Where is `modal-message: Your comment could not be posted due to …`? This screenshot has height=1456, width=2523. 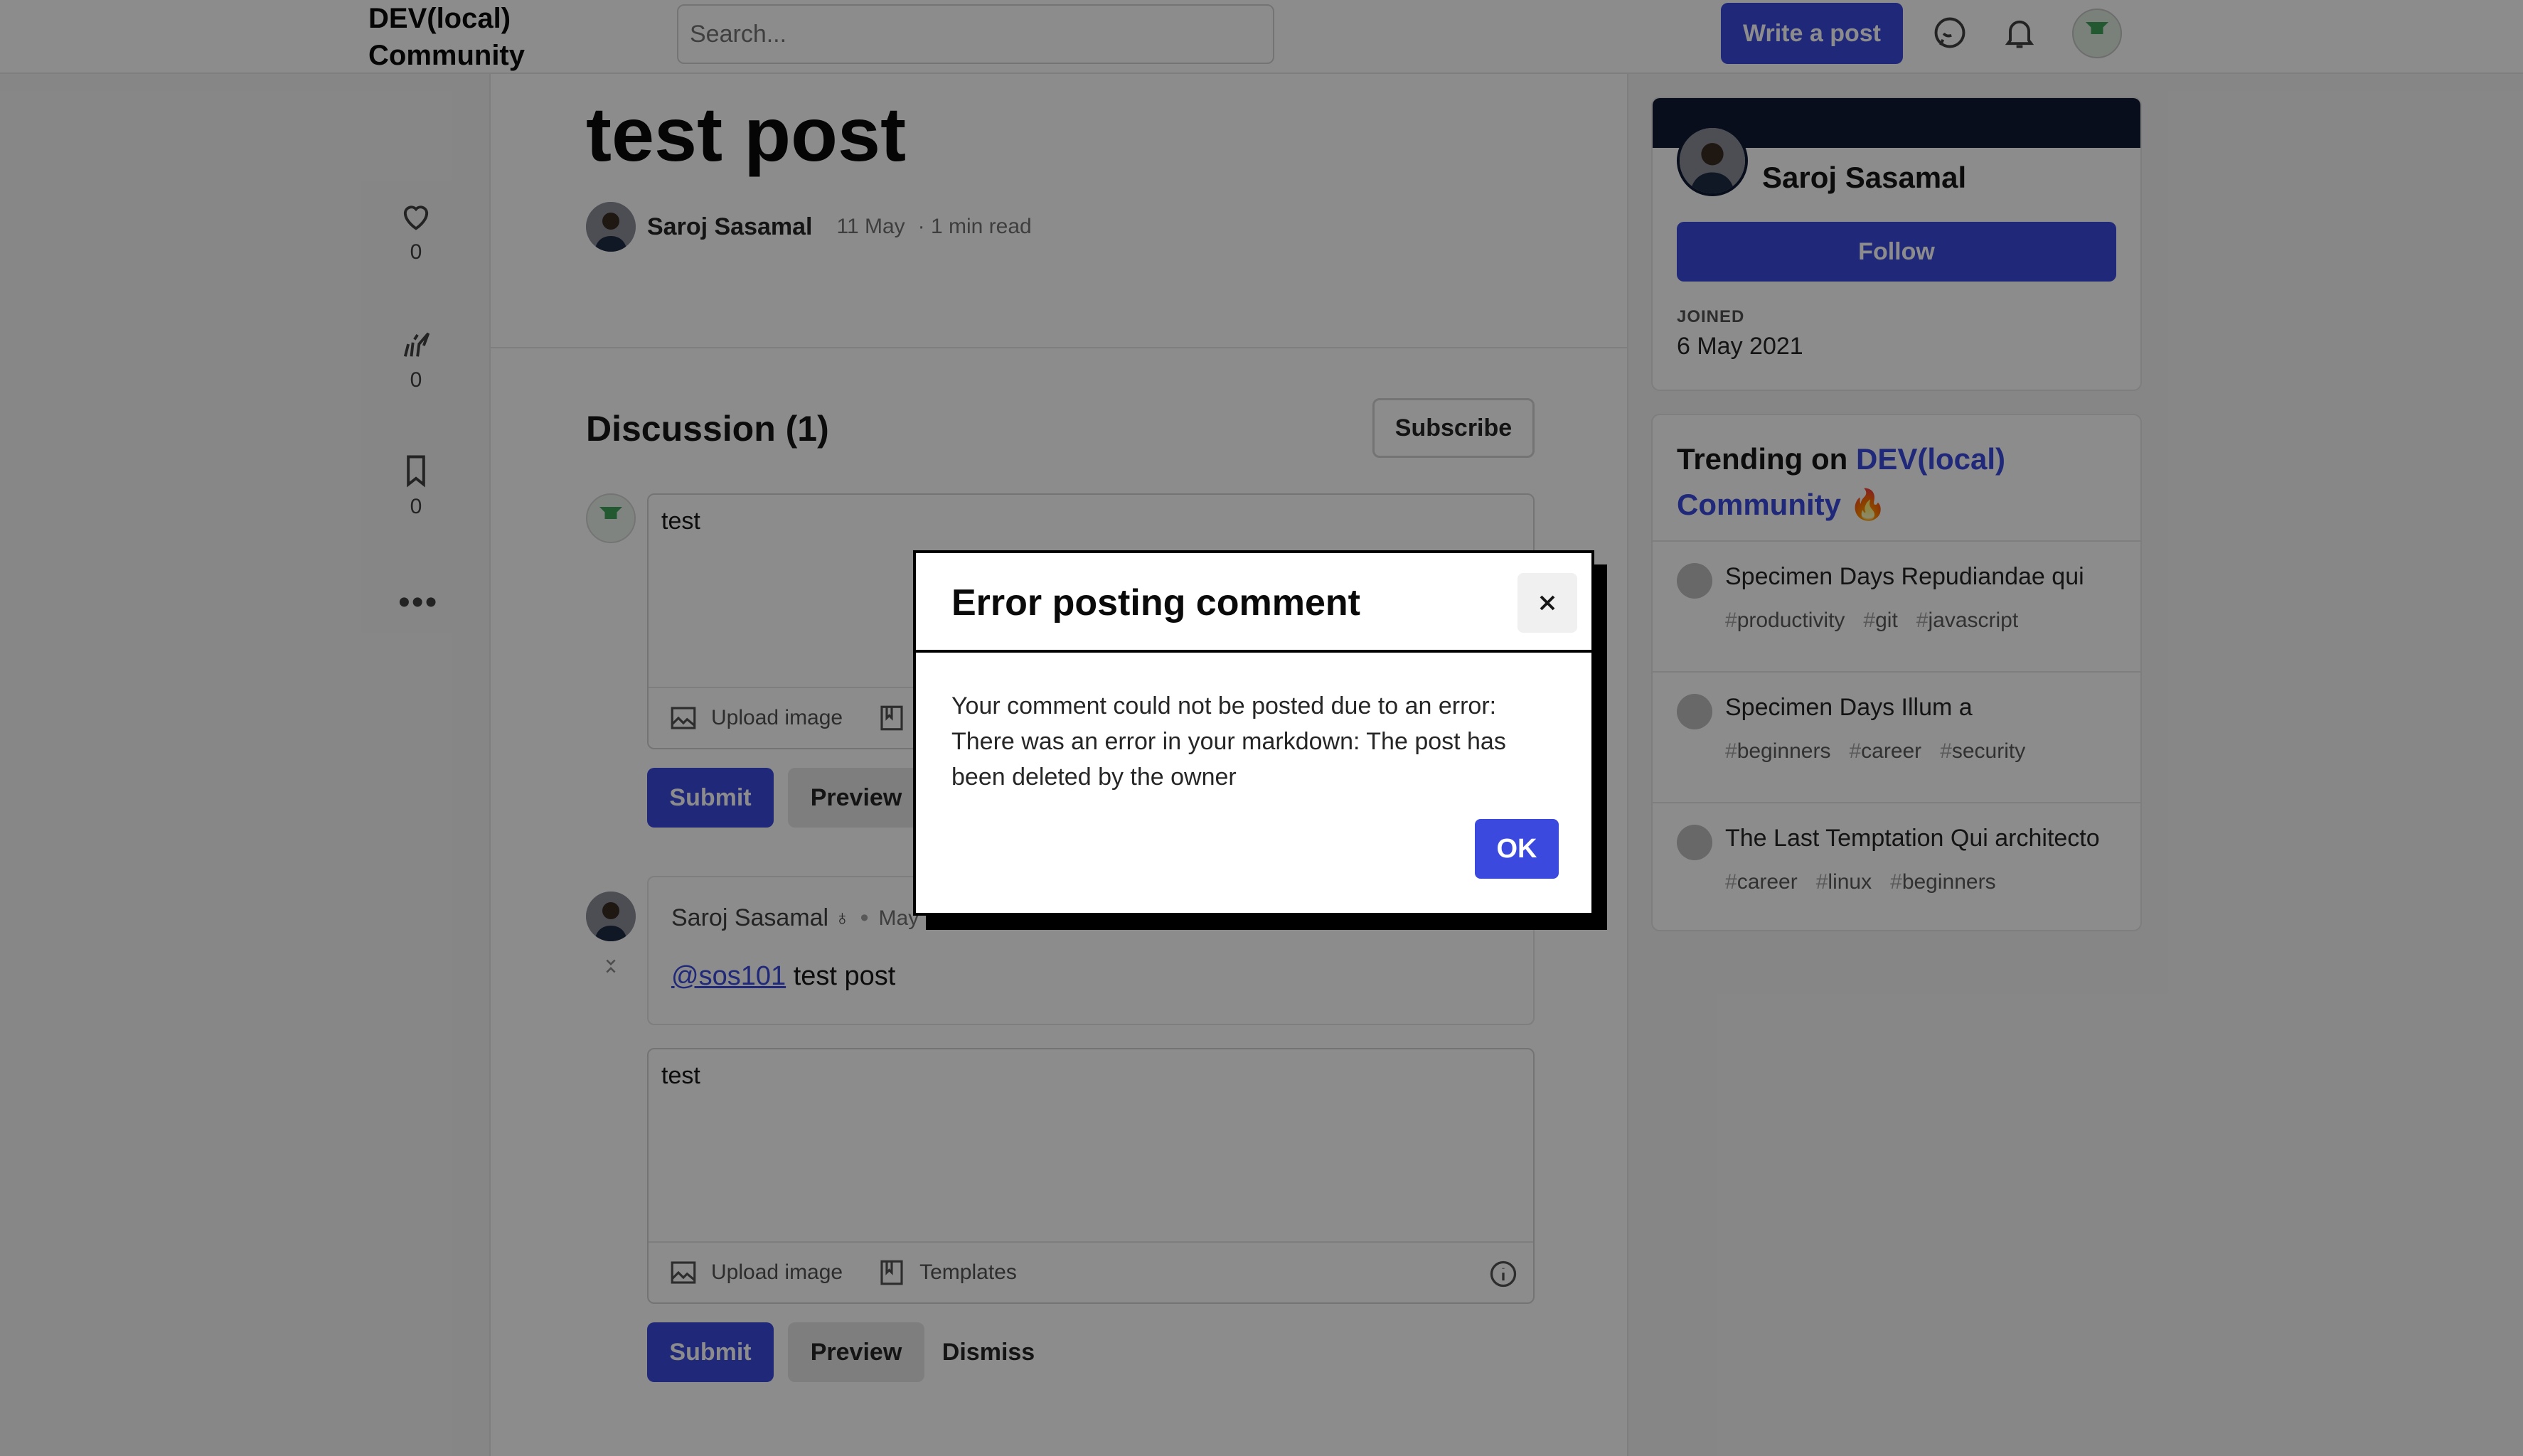
modal-message: Your comment could not be posted due to … is located at coordinates (1228, 742).